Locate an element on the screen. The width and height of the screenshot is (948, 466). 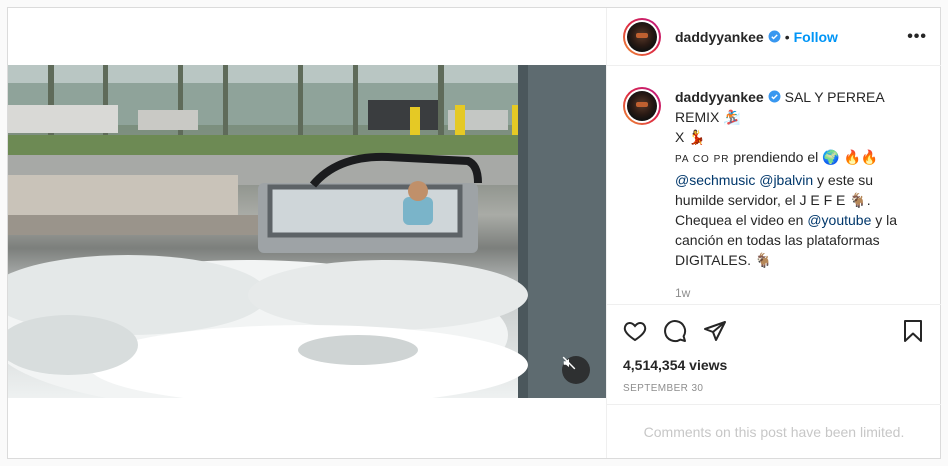
mention-jbalvin: @jbalvin is located at coordinates (786, 180).